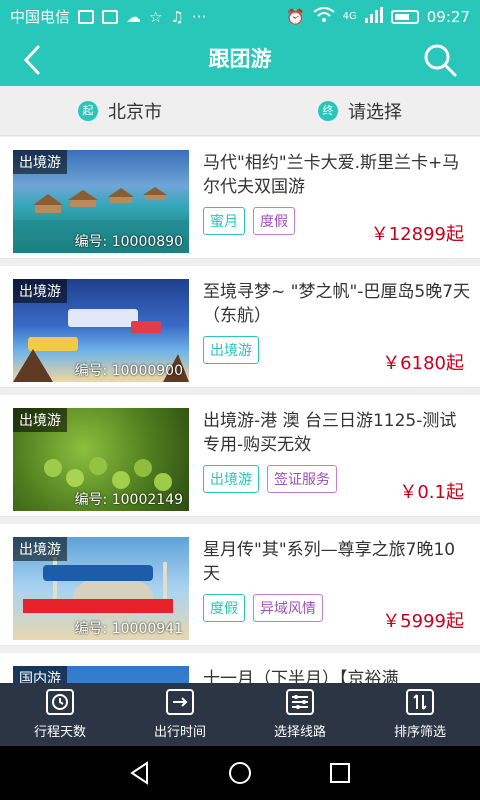  What do you see at coordinates (240, 668) in the screenshot?
I see `tour-list-item: 国内游 十一月（下半月）【京裕满` at bounding box center [240, 668].